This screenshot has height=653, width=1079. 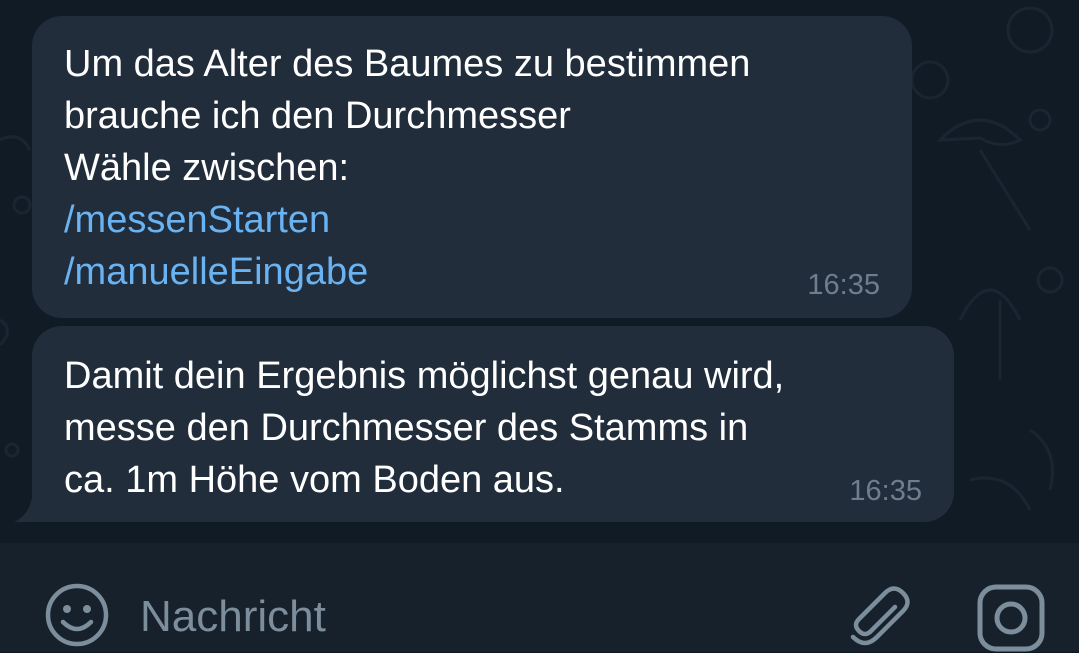 What do you see at coordinates (207, 168) in the screenshot?
I see `message-text-line: Wähle zwischen:` at bounding box center [207, 168].